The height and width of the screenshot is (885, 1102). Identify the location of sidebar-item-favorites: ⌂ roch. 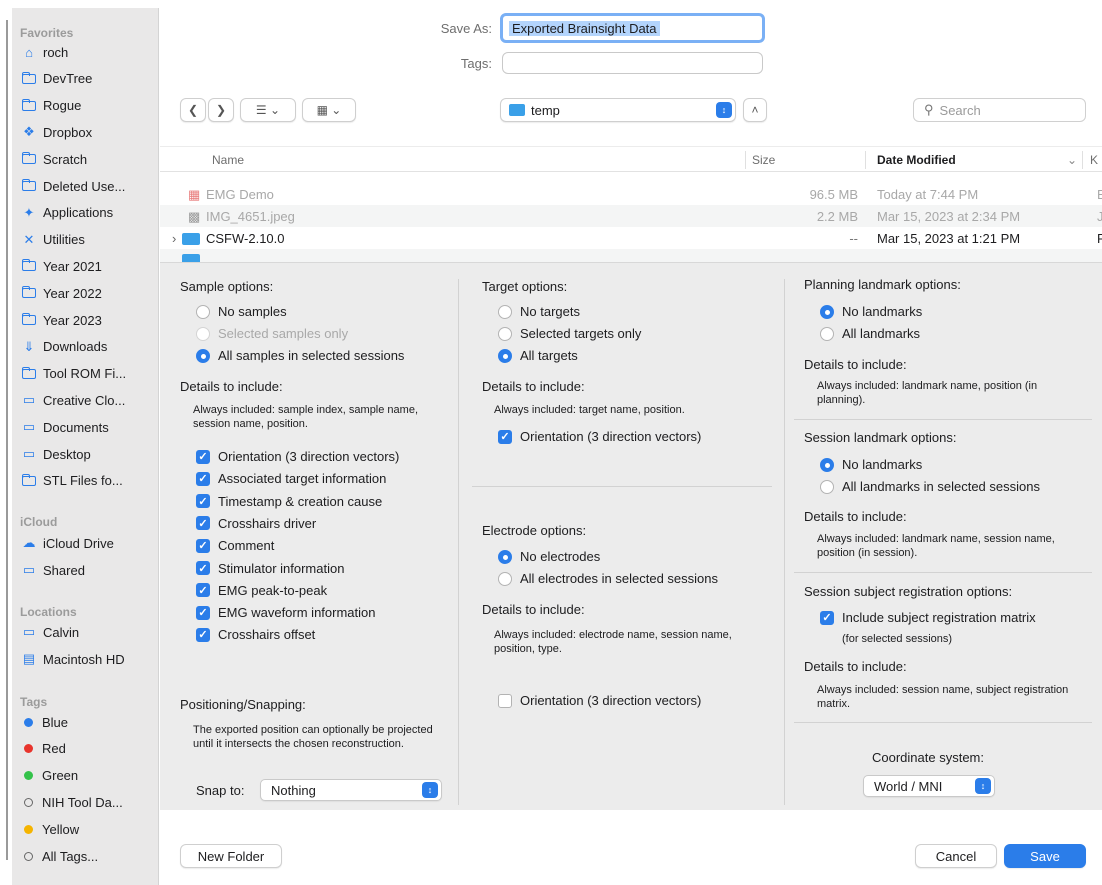
(88, 52).